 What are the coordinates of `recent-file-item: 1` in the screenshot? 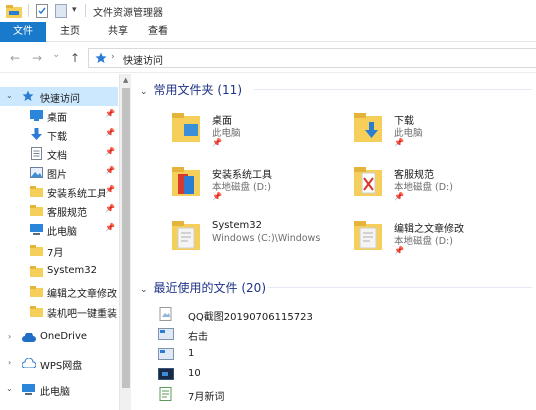 It's located at (338, 355).